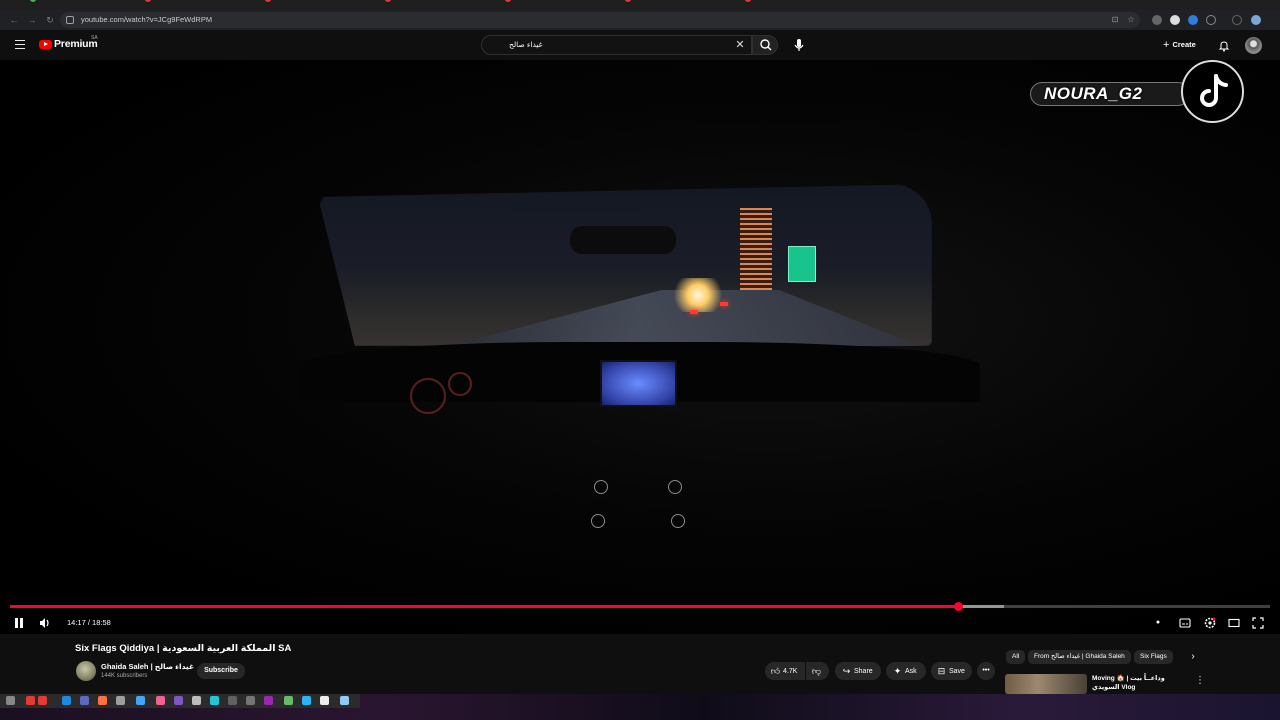 The height and width of the screenshot is (720, 1280). I want to click on subtitles-button, so click(1185, 623).